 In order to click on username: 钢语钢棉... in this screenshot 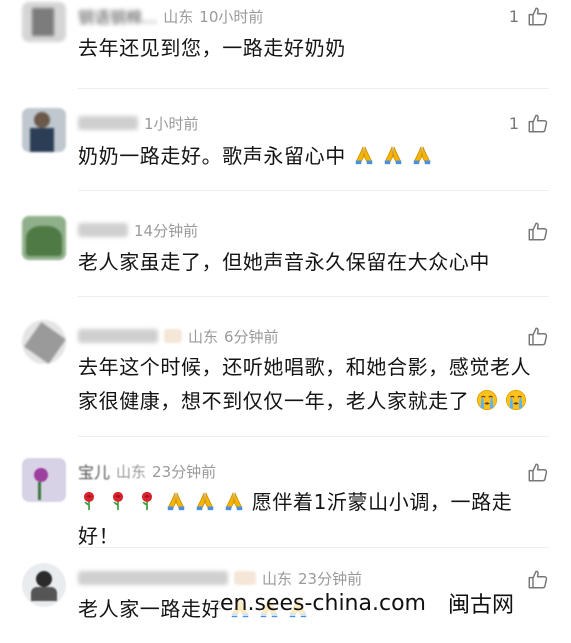, I will do `click(117, 16)`.